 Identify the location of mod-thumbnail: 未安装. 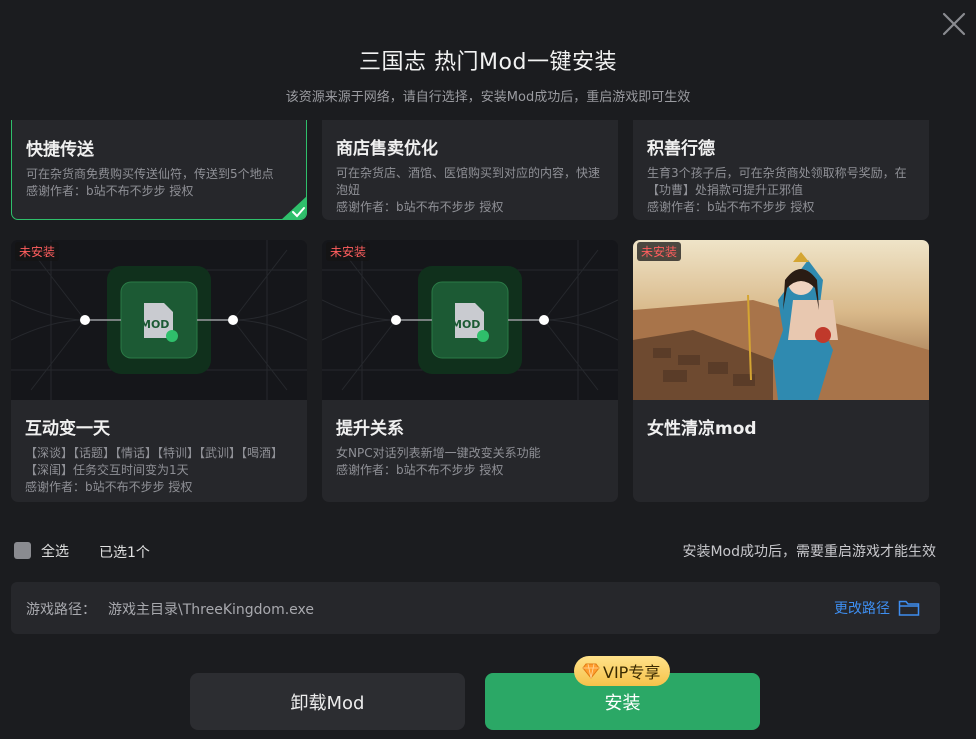
(781, 320).